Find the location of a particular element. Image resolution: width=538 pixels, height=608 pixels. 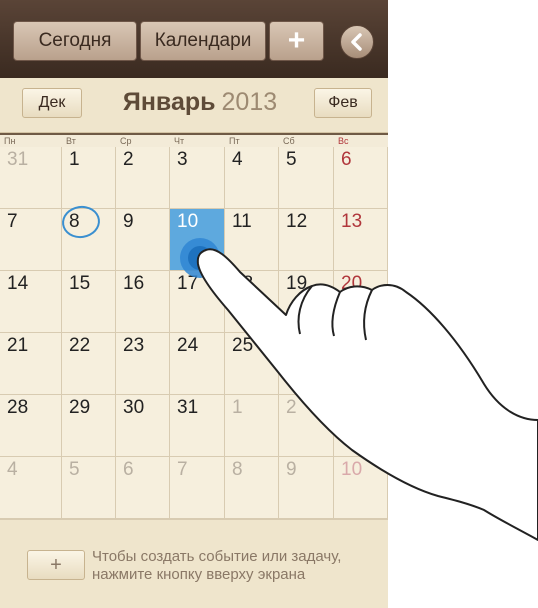

day-number: 24 is located at coordinates (188, 345).